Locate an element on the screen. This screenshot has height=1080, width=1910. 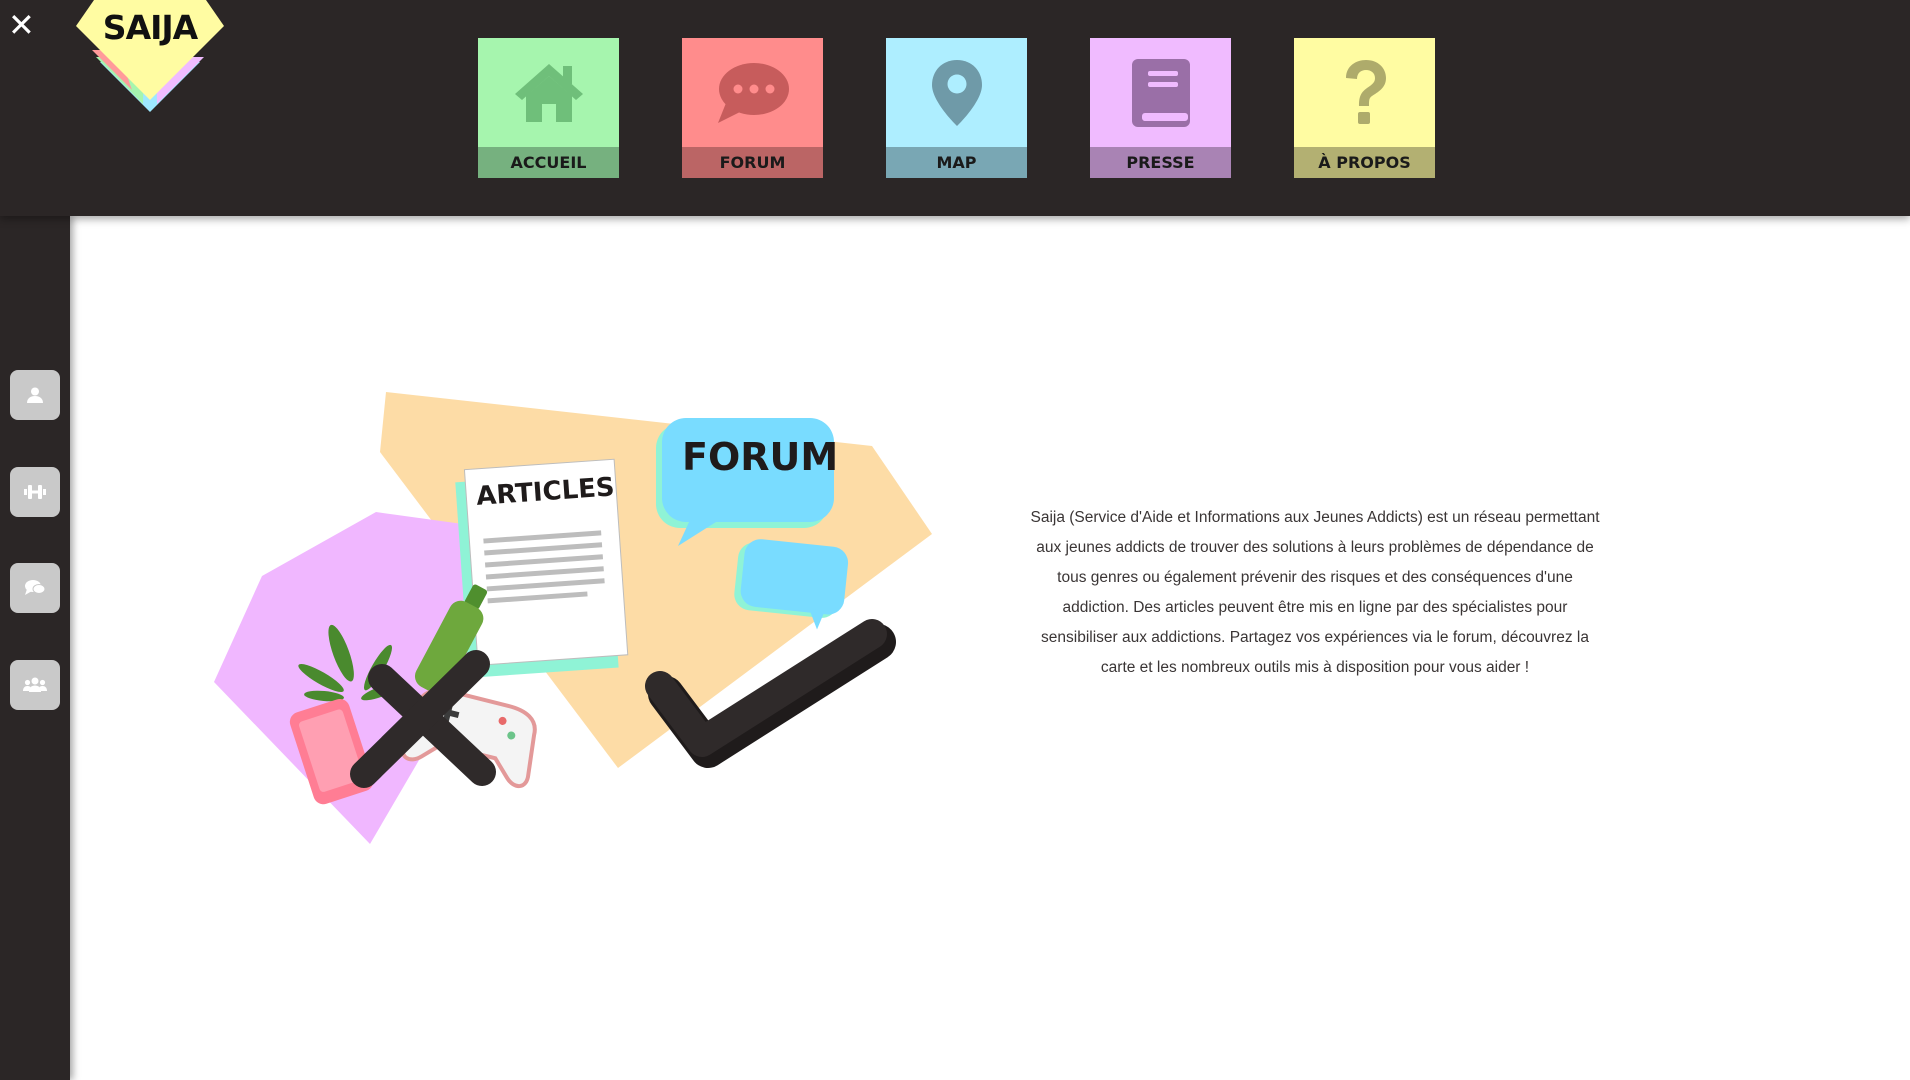
main-navigation: ACCUEIL FORUM MAP PRESSE À PROPOS is located at coordinates (956, 108).